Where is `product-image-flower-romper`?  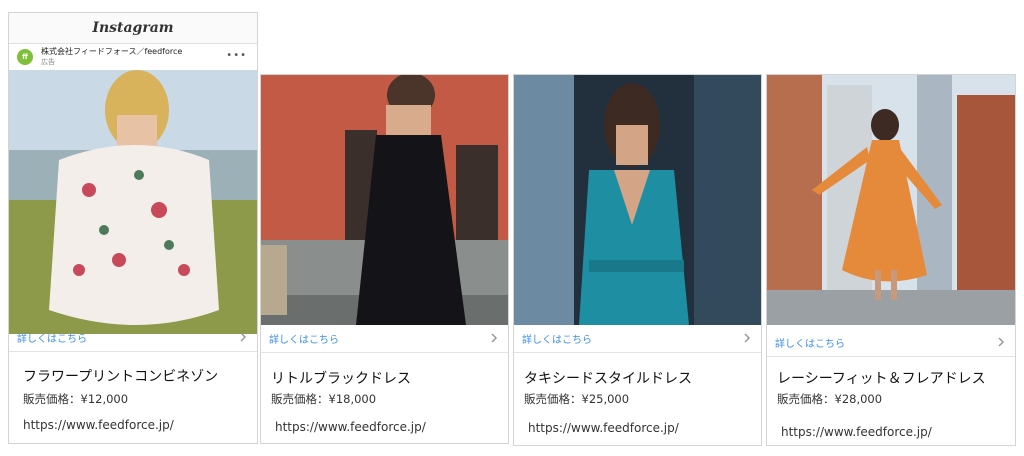
product-image-flower-romper is located at coordinates (133, 202).